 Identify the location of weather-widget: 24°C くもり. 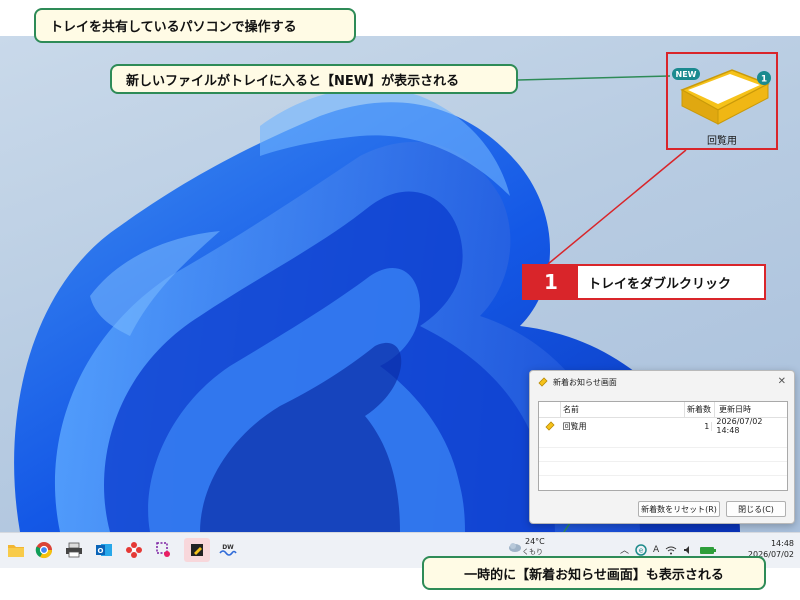
(526, 547).